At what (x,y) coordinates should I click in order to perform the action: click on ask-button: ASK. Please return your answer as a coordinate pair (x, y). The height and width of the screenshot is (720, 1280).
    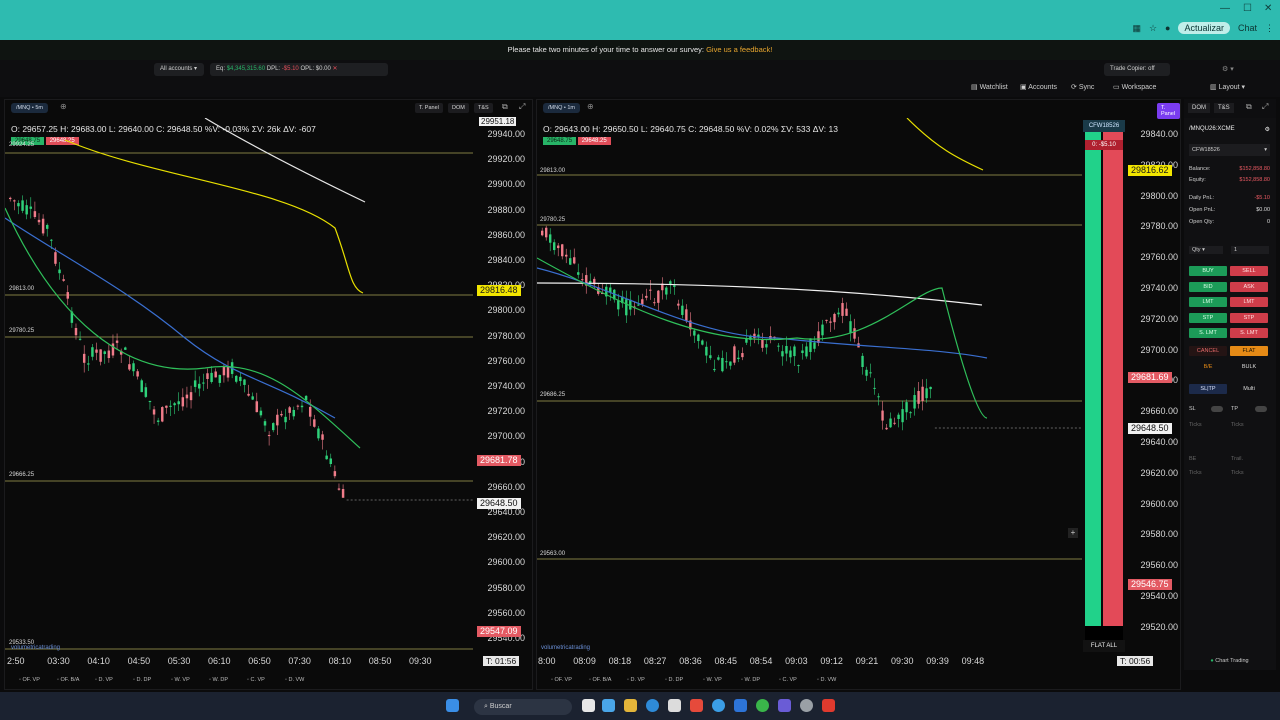
    Looking at the image, I should click on (1249, 287).